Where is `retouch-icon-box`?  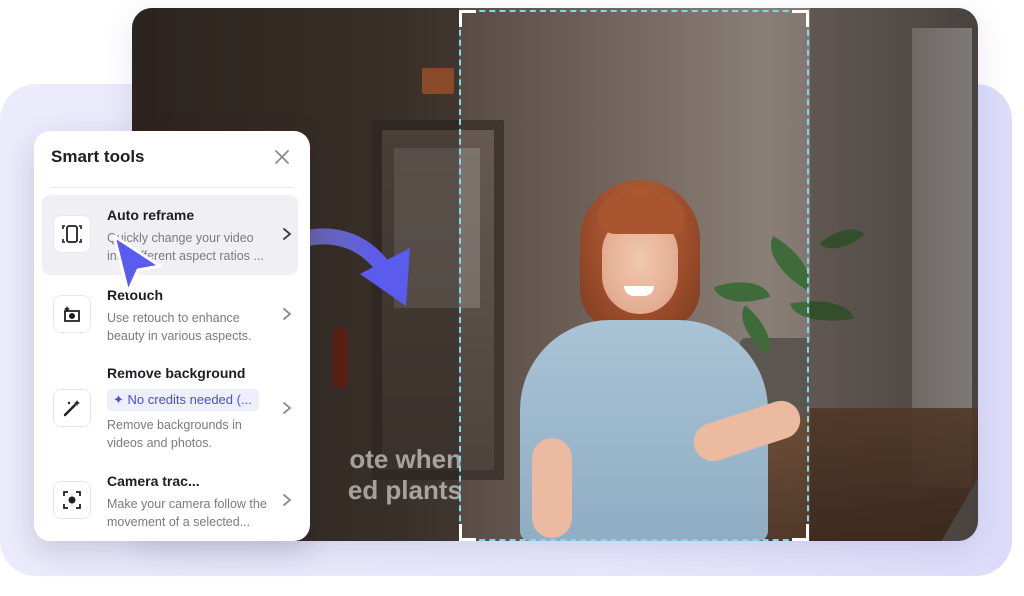
retouch-icon-box is located at coordinates (72, 314).